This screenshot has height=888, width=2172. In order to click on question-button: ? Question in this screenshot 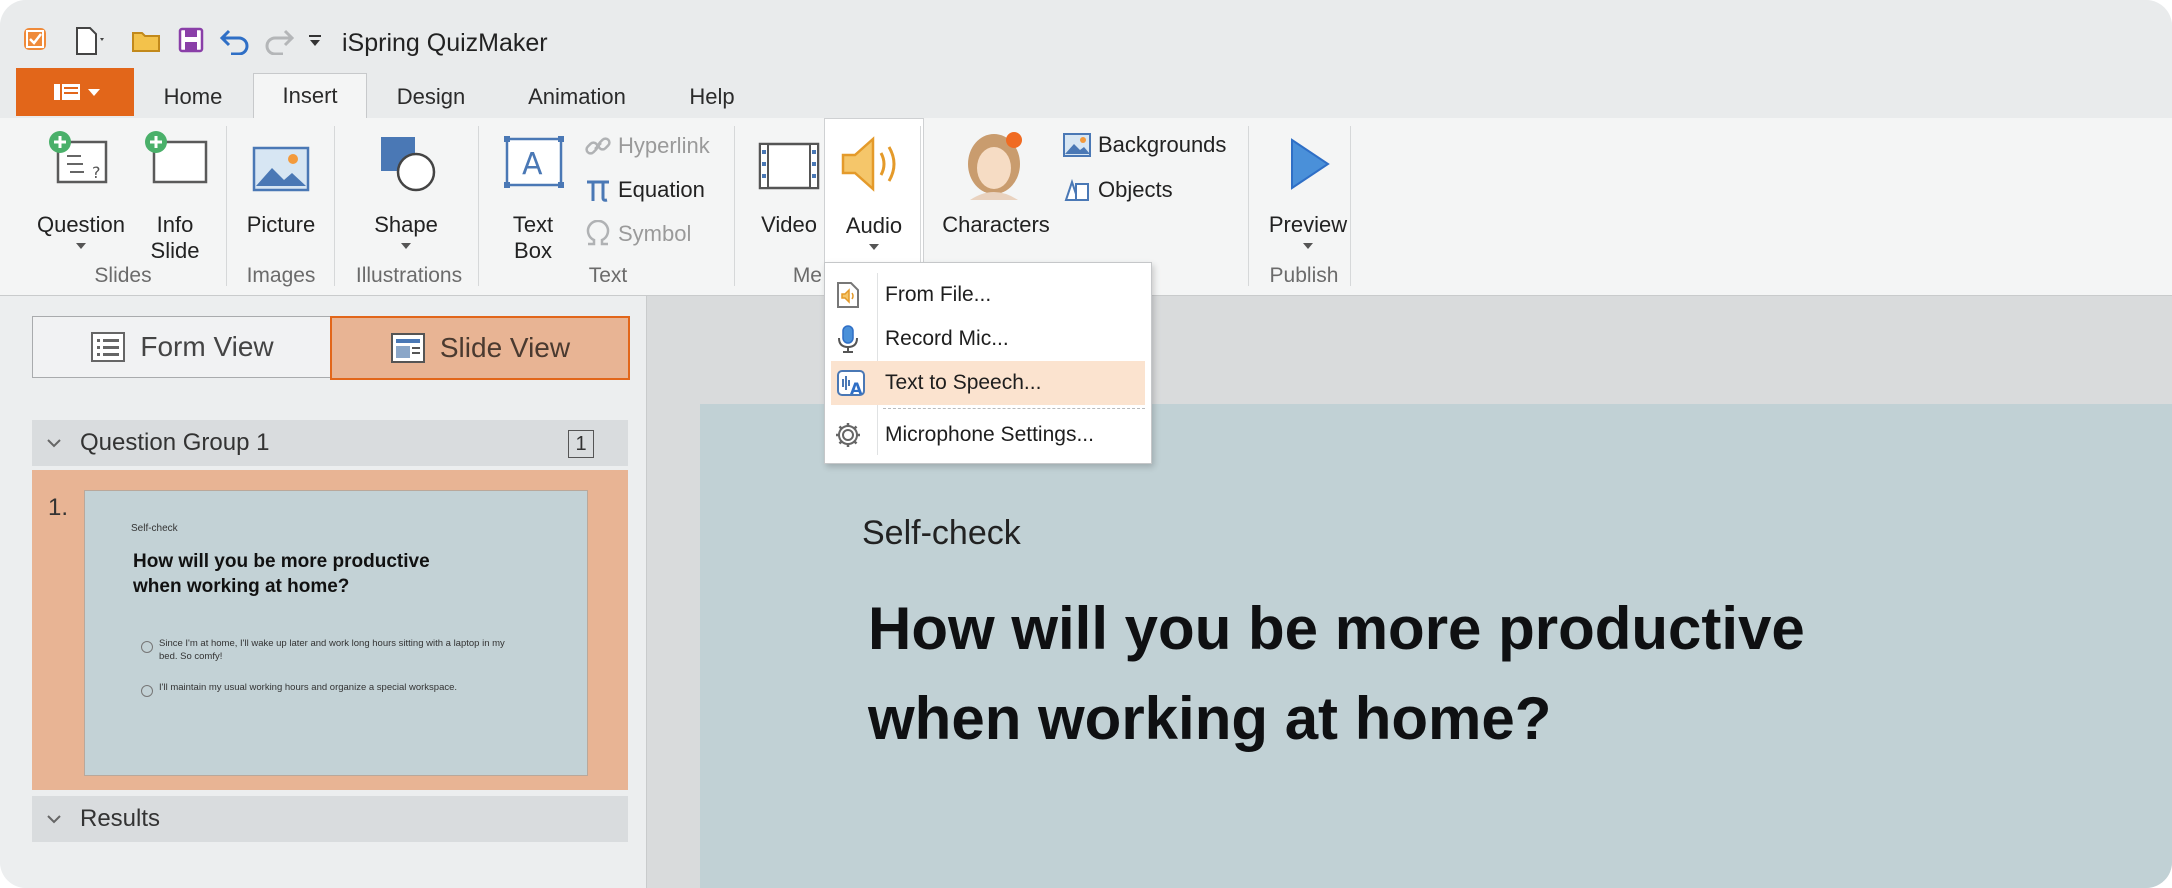, I will do `click(81, 205)`.